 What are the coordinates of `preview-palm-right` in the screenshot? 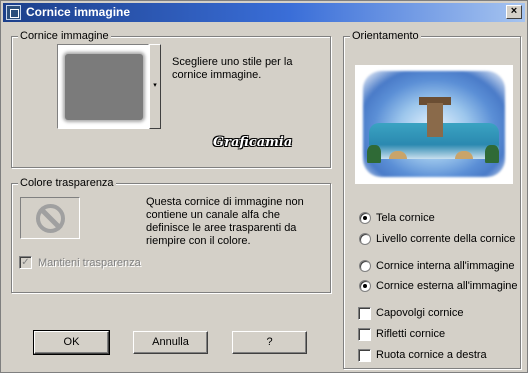 It's located at (492, 154).